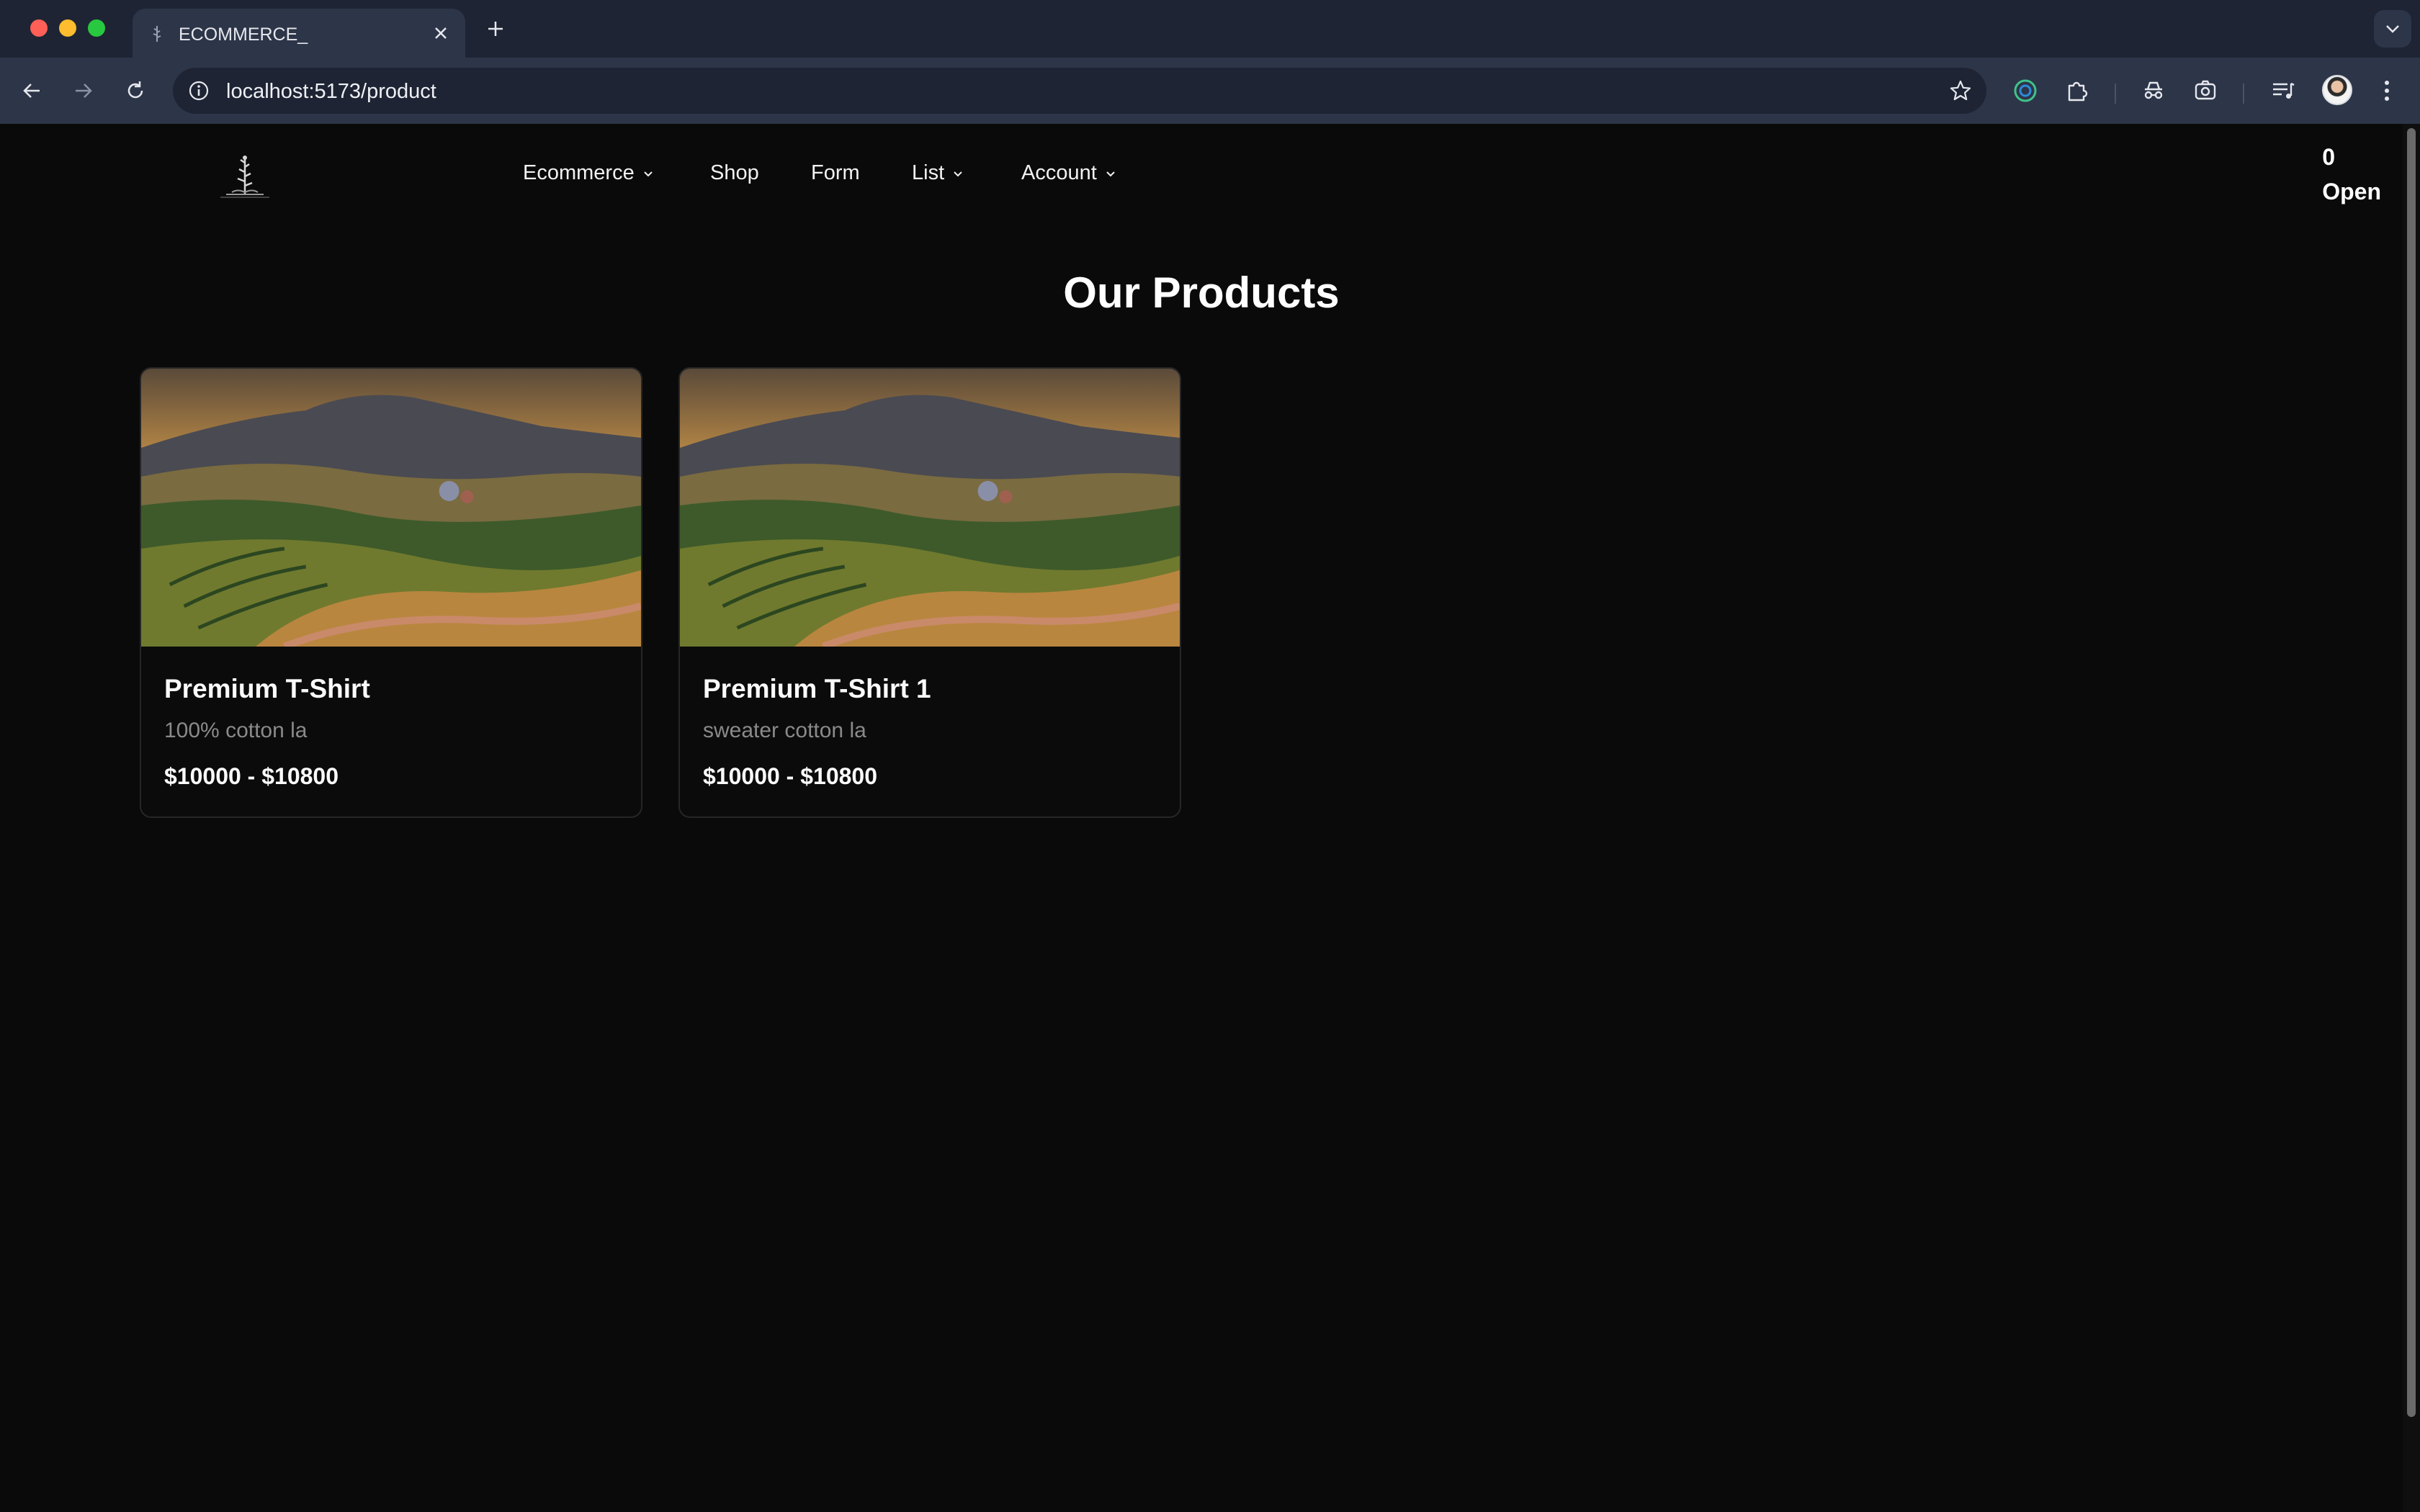 The width and height of the screenshot is (2420, 1512). I want to click on nav-item-ecommerce: Ecommerce, so click(589, 173).